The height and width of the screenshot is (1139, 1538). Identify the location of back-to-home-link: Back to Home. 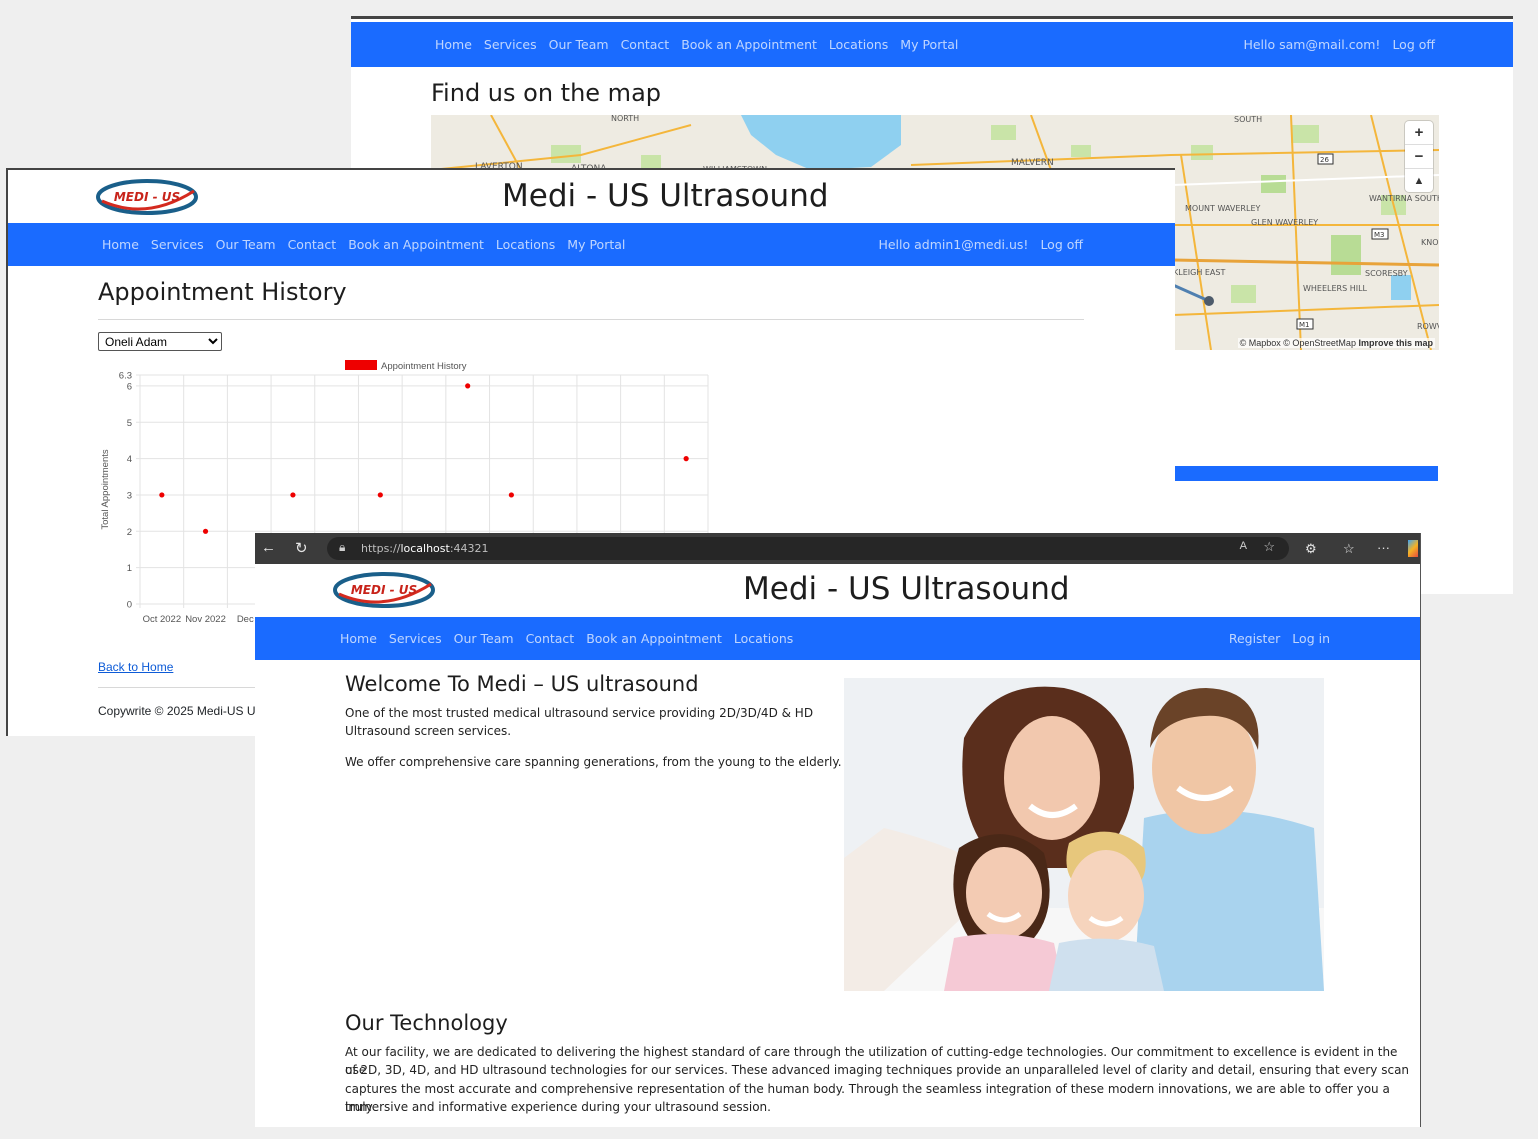
(135, 667).